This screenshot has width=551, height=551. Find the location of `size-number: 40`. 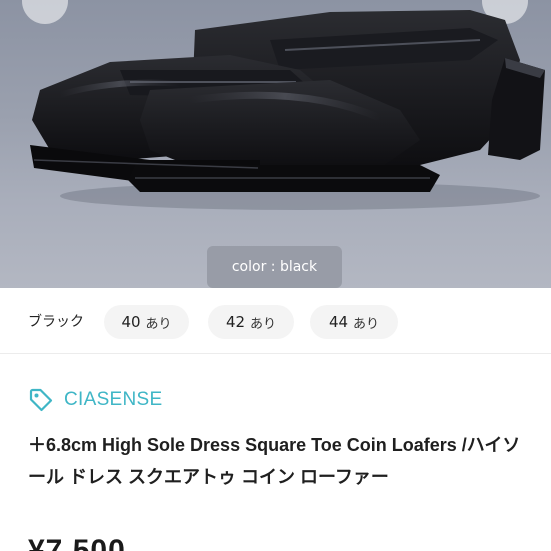

size-number: 40 is located at coordinates (131, 322).